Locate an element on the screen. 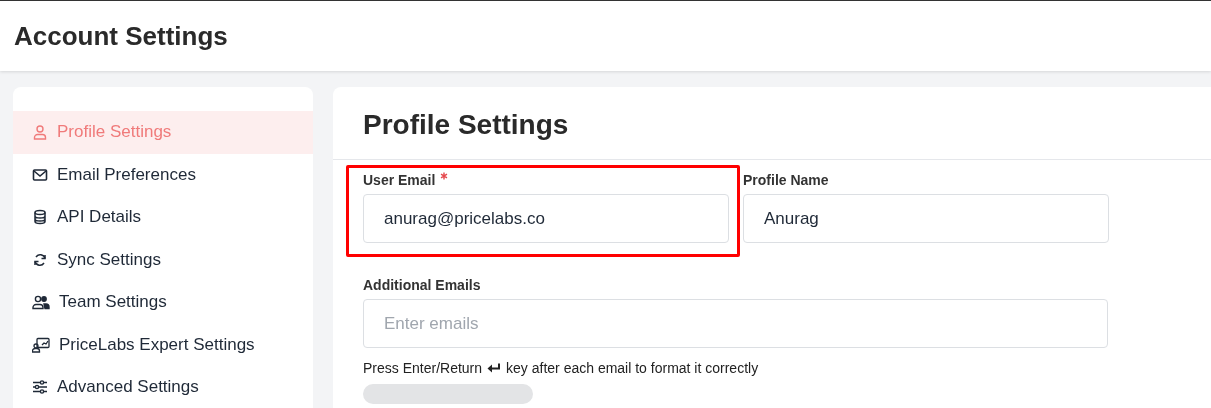 This screenshot has height=408, width=1211. presenter-icon is located at coordinates (41, 344).